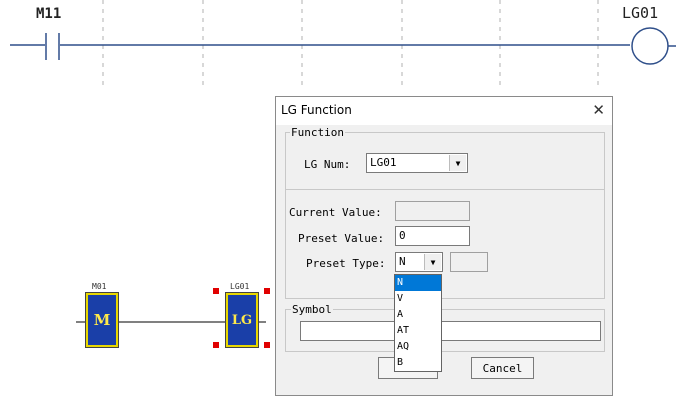  What do you see at coordinates (383, 162) in the screenshot?
I see `lg-num-value: LG01` at bounding box center [383, 162].